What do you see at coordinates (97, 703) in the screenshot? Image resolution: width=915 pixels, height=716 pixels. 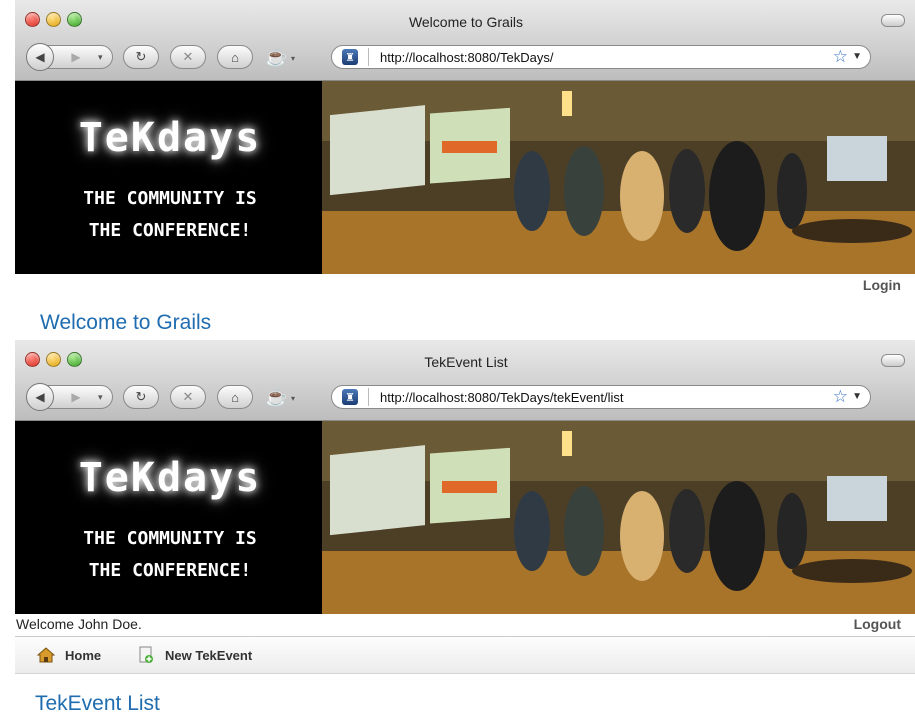 I see `page-title-tekevent-list: TekEvent List` at bounding box center [97, 703].